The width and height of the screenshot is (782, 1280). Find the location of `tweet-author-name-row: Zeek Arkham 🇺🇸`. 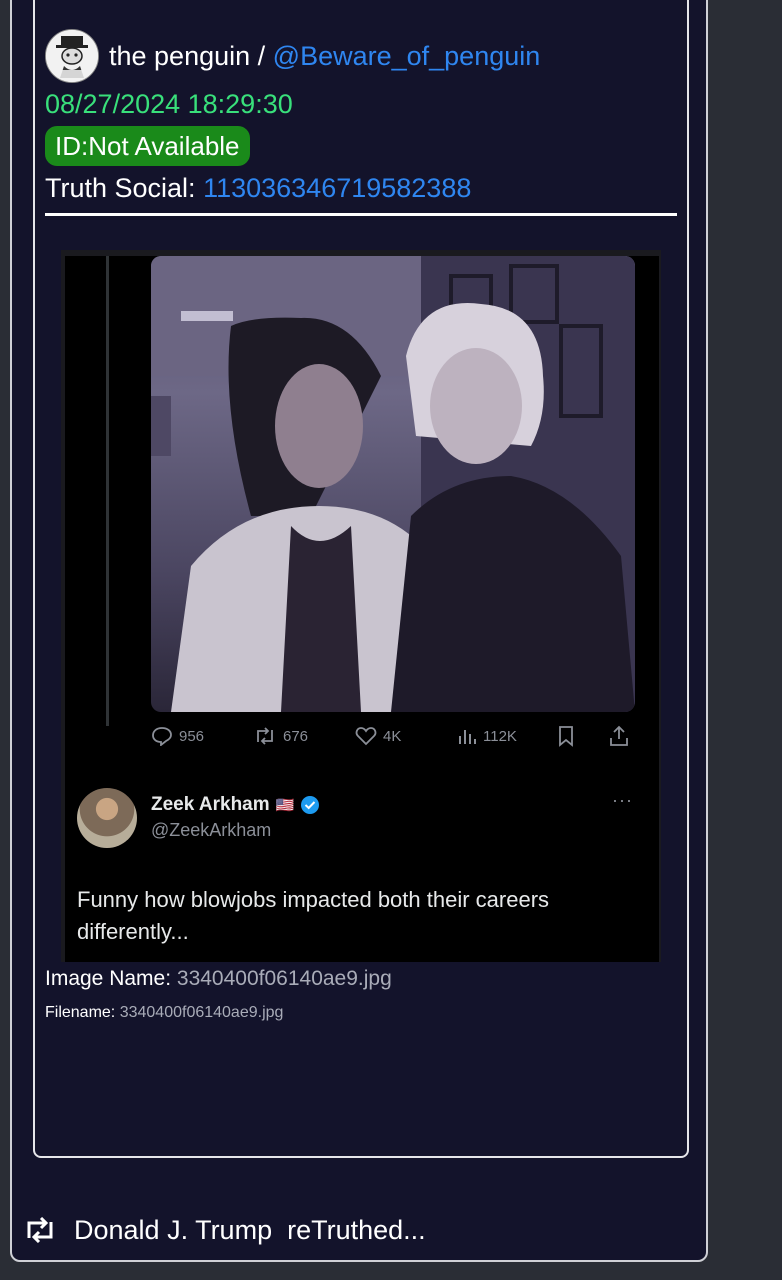

tweet-author-name-row: Zeek Arkham 🇺🇸 is located at coordinates (235, 805).